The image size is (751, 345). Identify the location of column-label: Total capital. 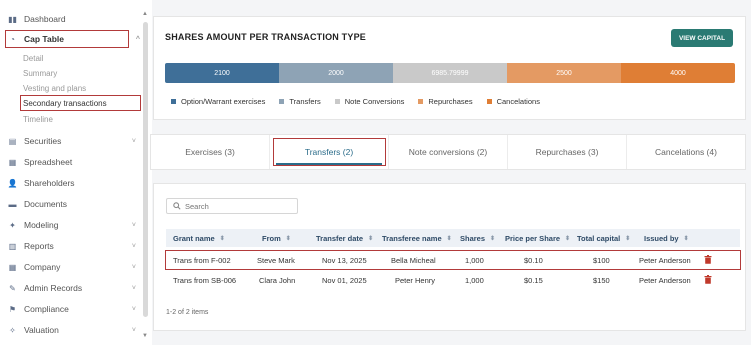
(599, 238).